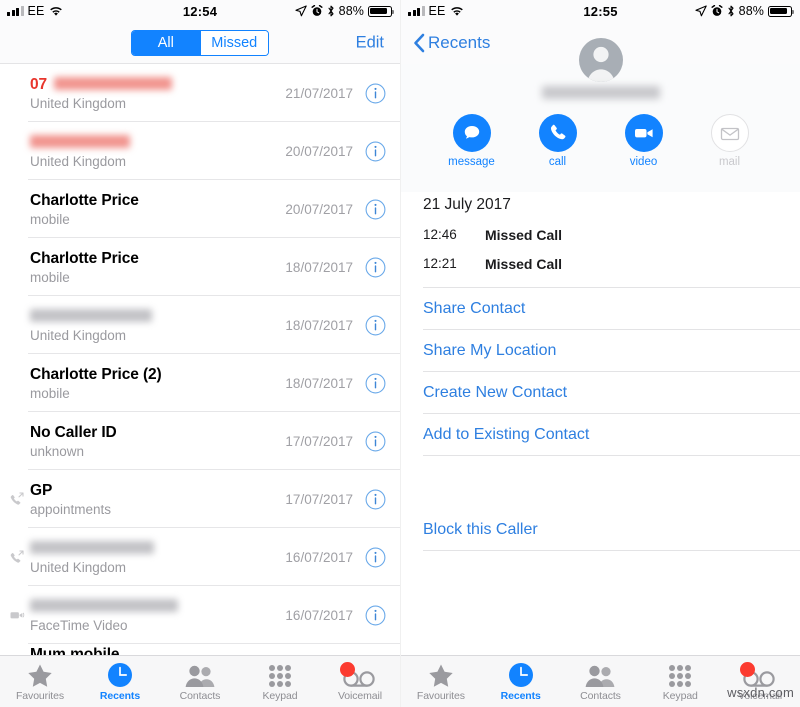  I want to click on caller-name: Charlotte Price, so click(84, 258).